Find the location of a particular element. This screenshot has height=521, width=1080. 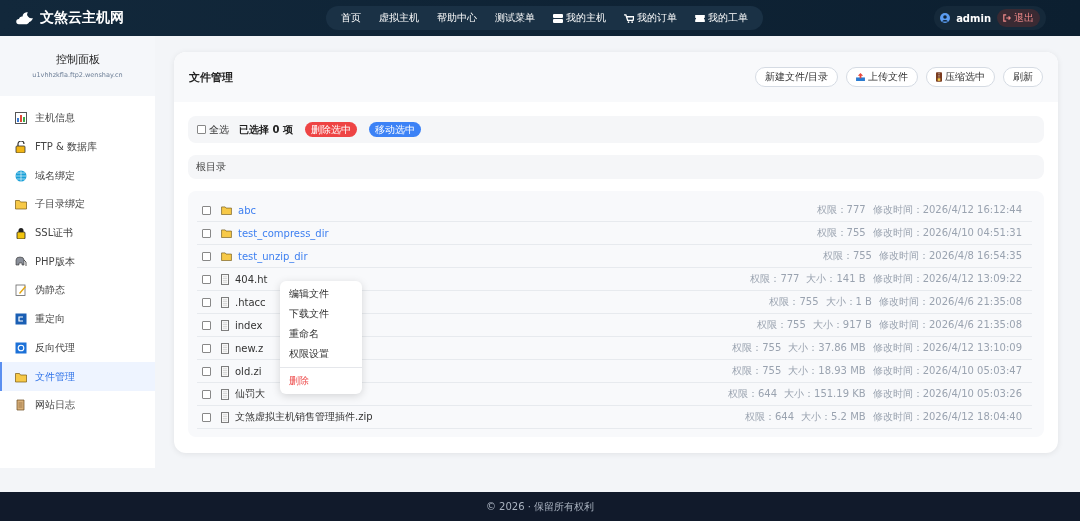

sidebar-item: 主机信息 is located at coordinates (77, 118).